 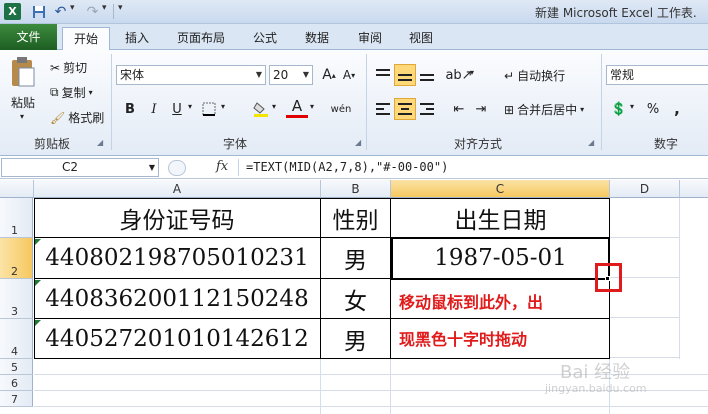 What do you see at coordinates (191, 75) in the screenshot?
I see `font-name-combo: 宋体 ▼` at bounding box center [191, 75].